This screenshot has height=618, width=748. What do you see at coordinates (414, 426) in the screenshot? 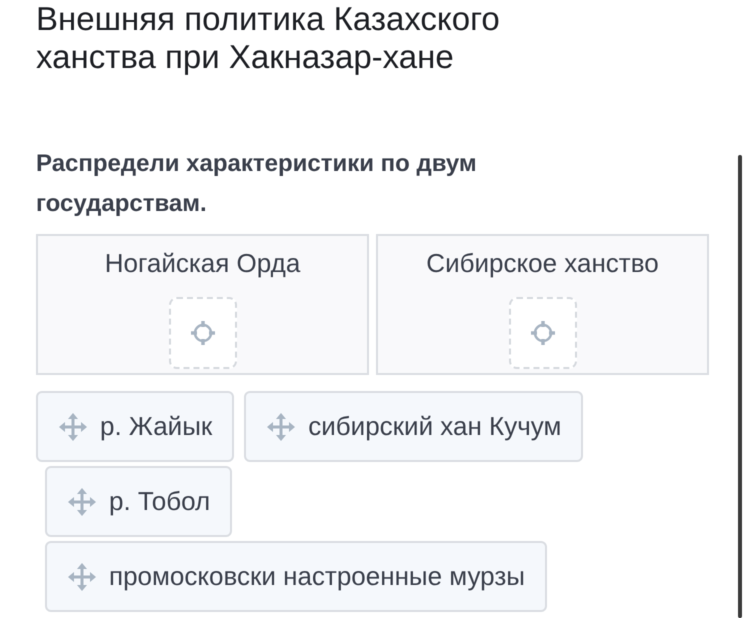
I see `draggable-chip: сибирский хан Кучум` at bounding box center [414, 426].